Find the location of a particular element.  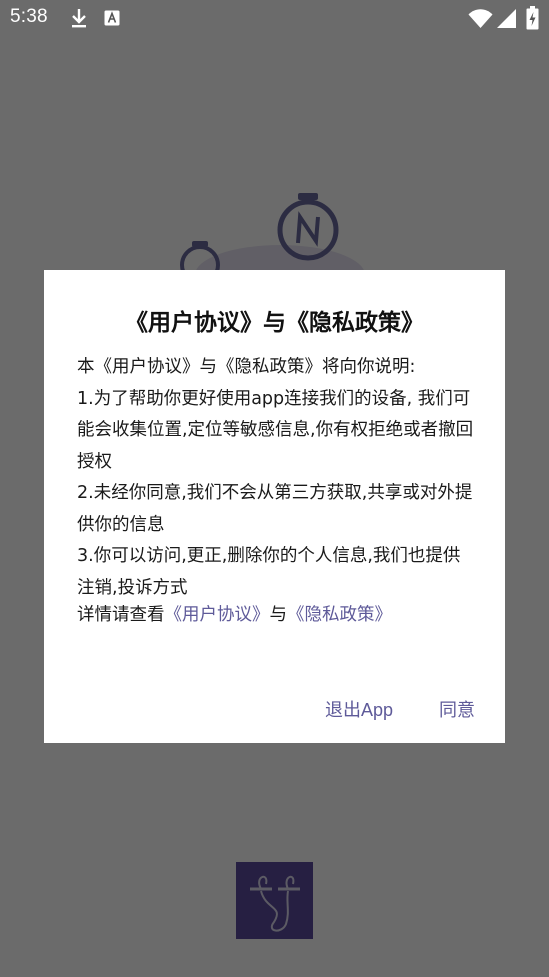

signal-icon is located at coordinates (506, 18).